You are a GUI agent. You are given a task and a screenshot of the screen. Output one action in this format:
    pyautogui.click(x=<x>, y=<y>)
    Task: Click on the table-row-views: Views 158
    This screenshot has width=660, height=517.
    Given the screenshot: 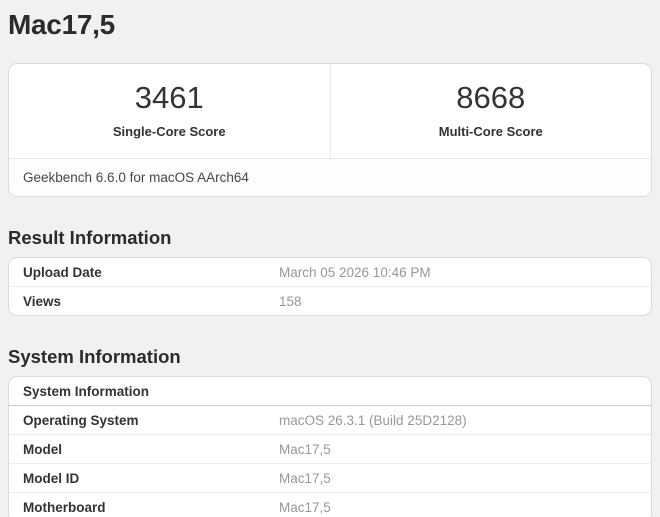 What is the action you would take?
    pyautogui.click(x=330, y=300)
    